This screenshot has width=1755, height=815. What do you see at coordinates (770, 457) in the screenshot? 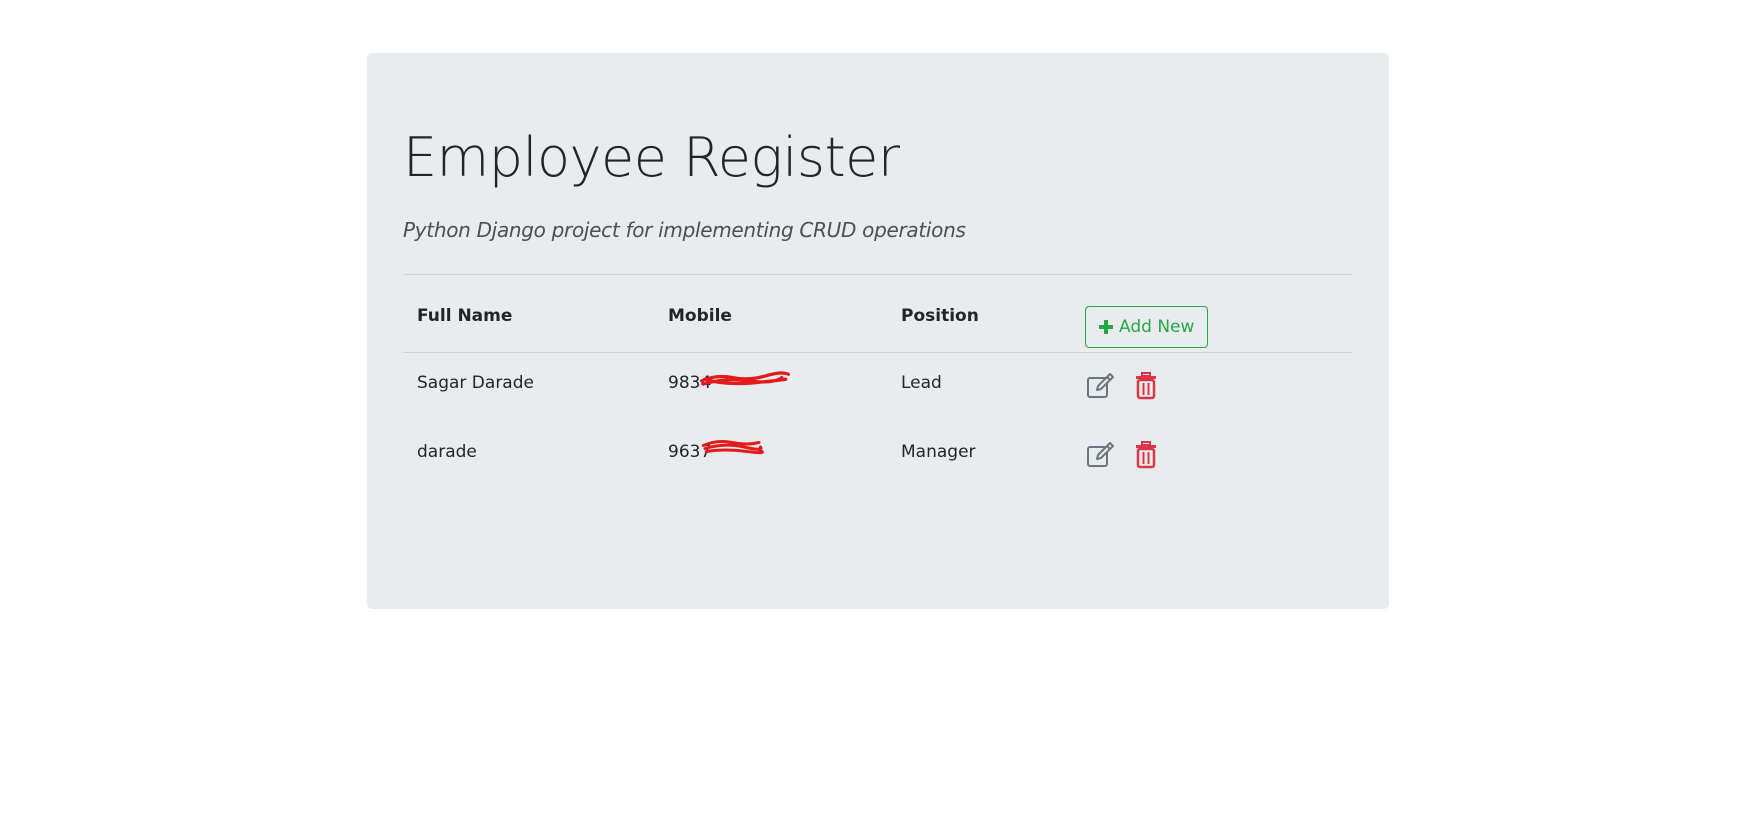
I see `cell-mobile: 9637` at bounding box center [770, 457].